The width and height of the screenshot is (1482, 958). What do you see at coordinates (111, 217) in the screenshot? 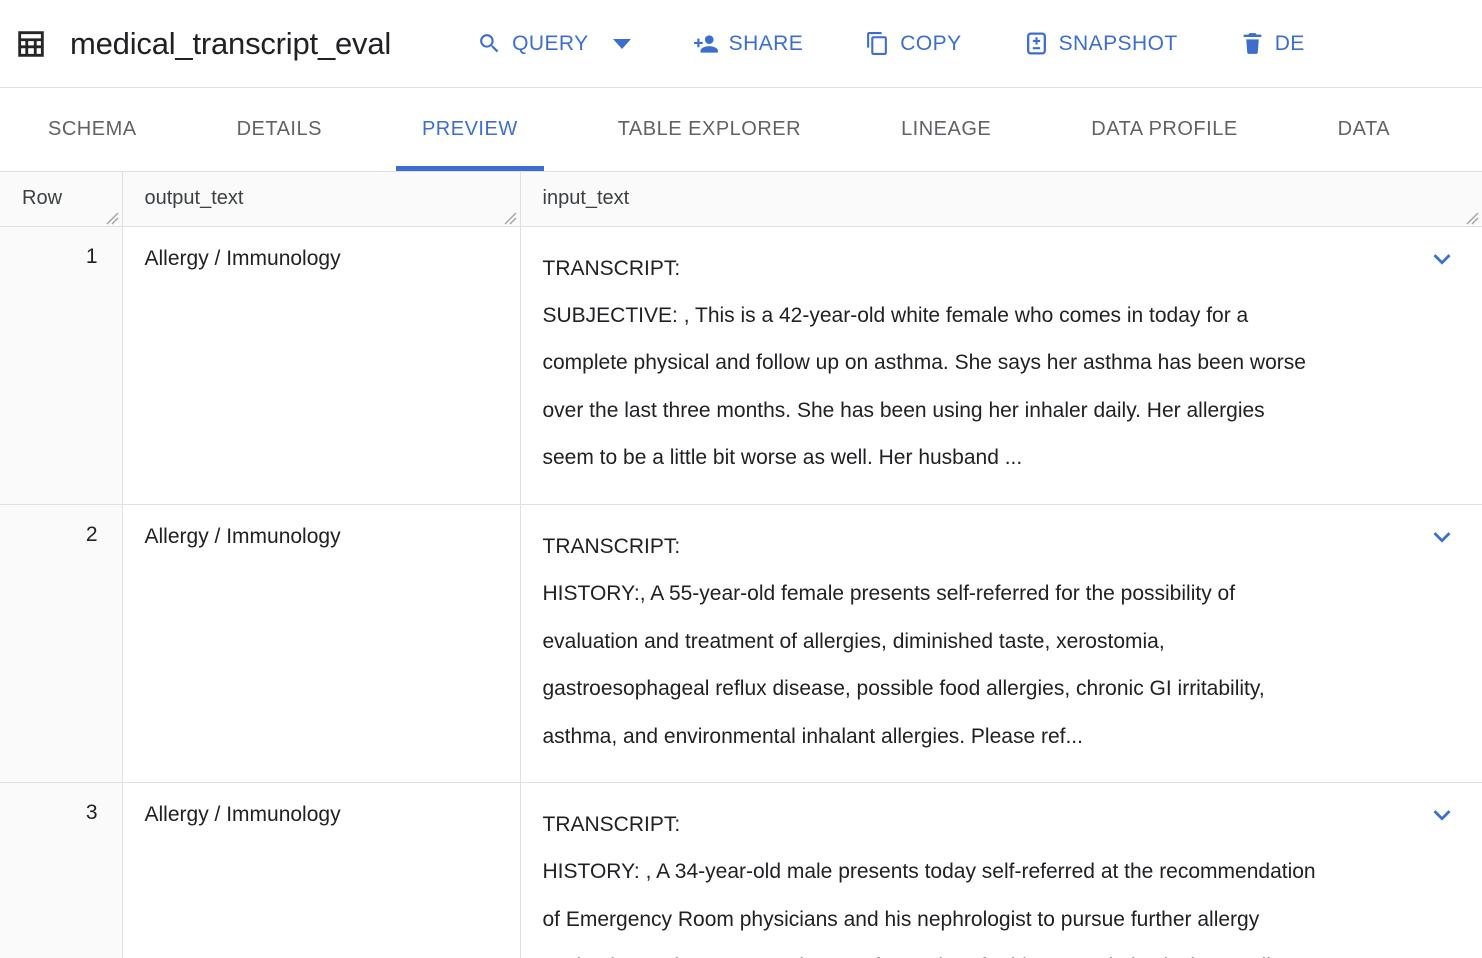
I see `column-resize-handle-row` at bounding box center [111, 217].